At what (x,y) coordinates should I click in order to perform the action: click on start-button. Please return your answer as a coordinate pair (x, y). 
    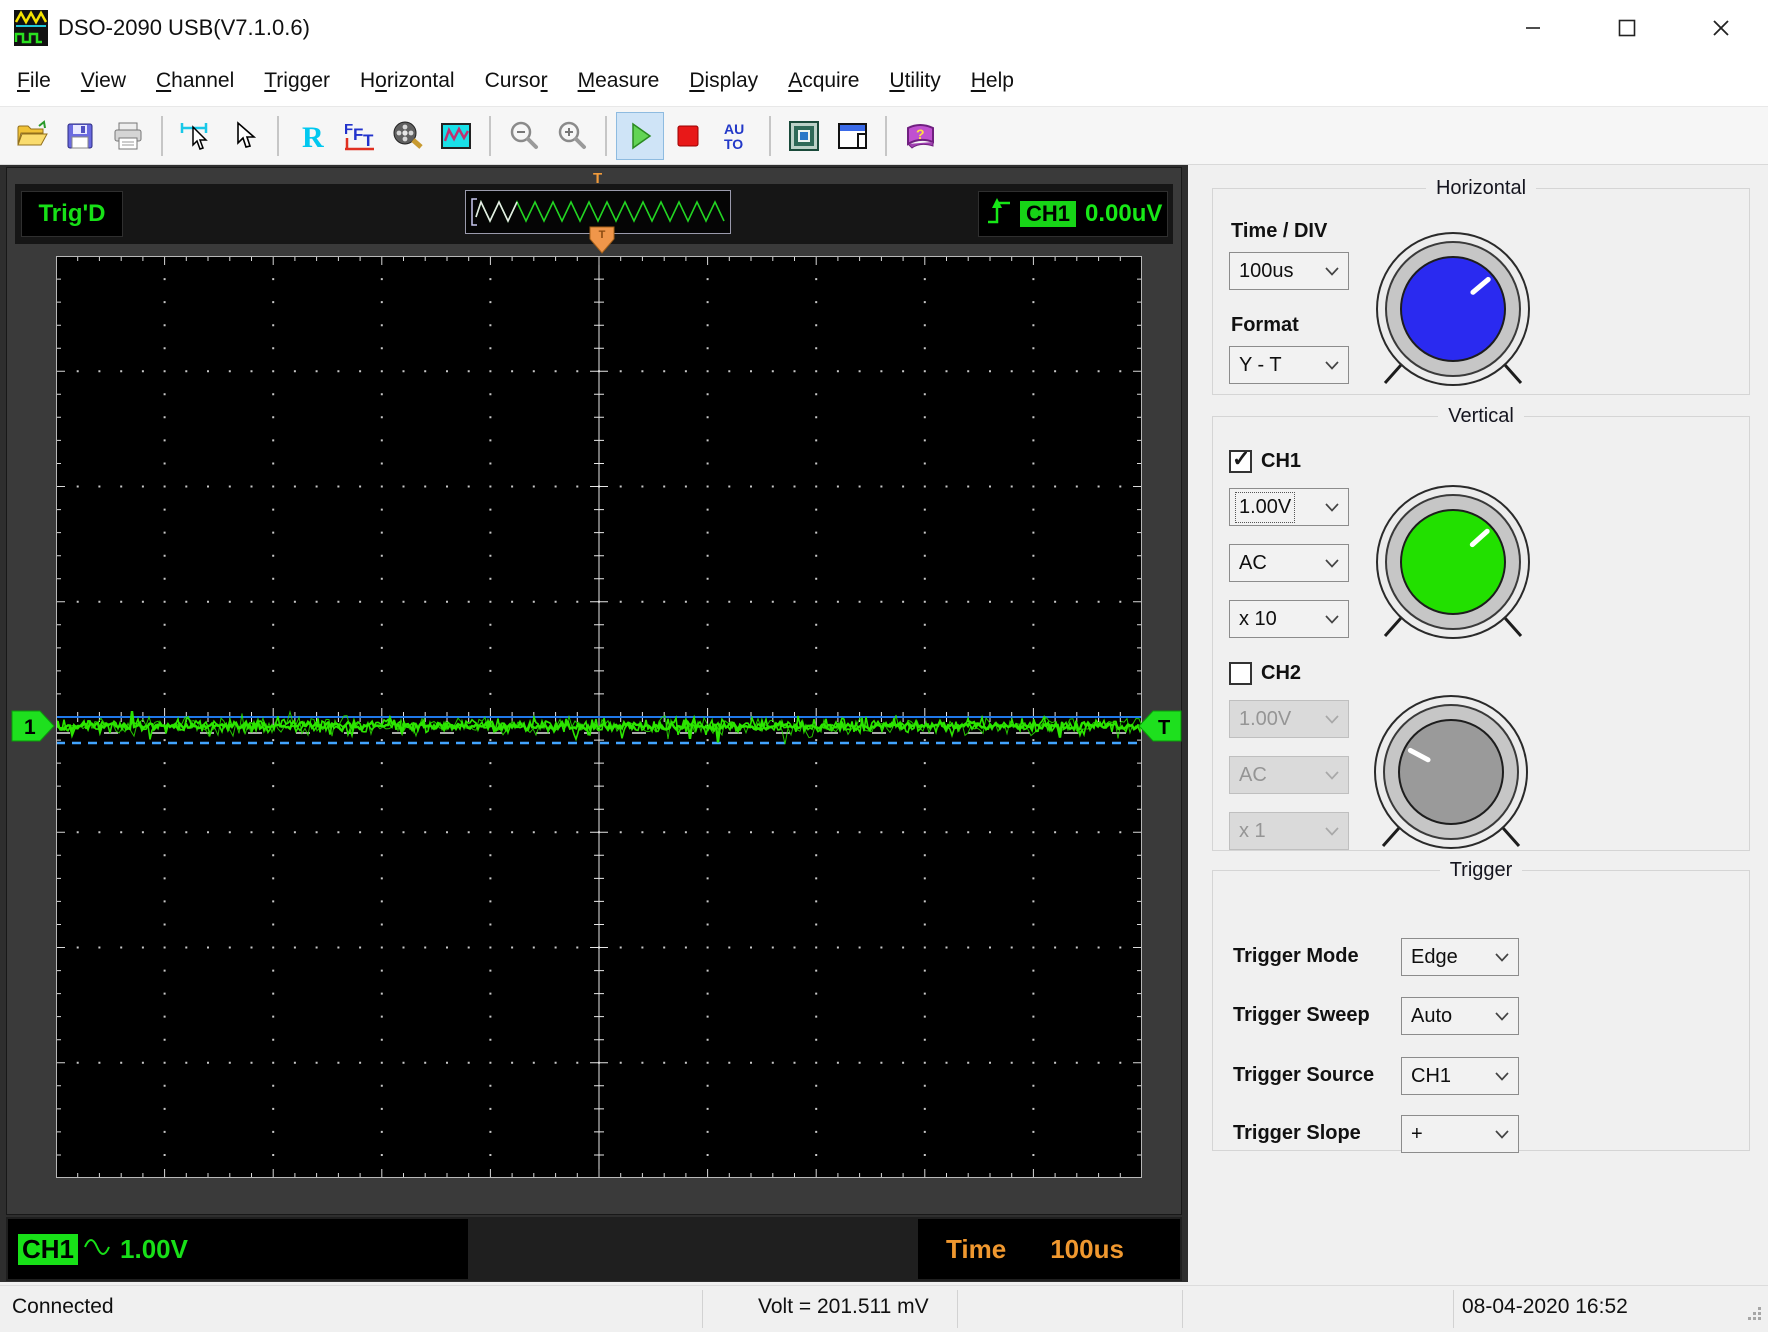
    Looking at the image, I should click on (640, 135).